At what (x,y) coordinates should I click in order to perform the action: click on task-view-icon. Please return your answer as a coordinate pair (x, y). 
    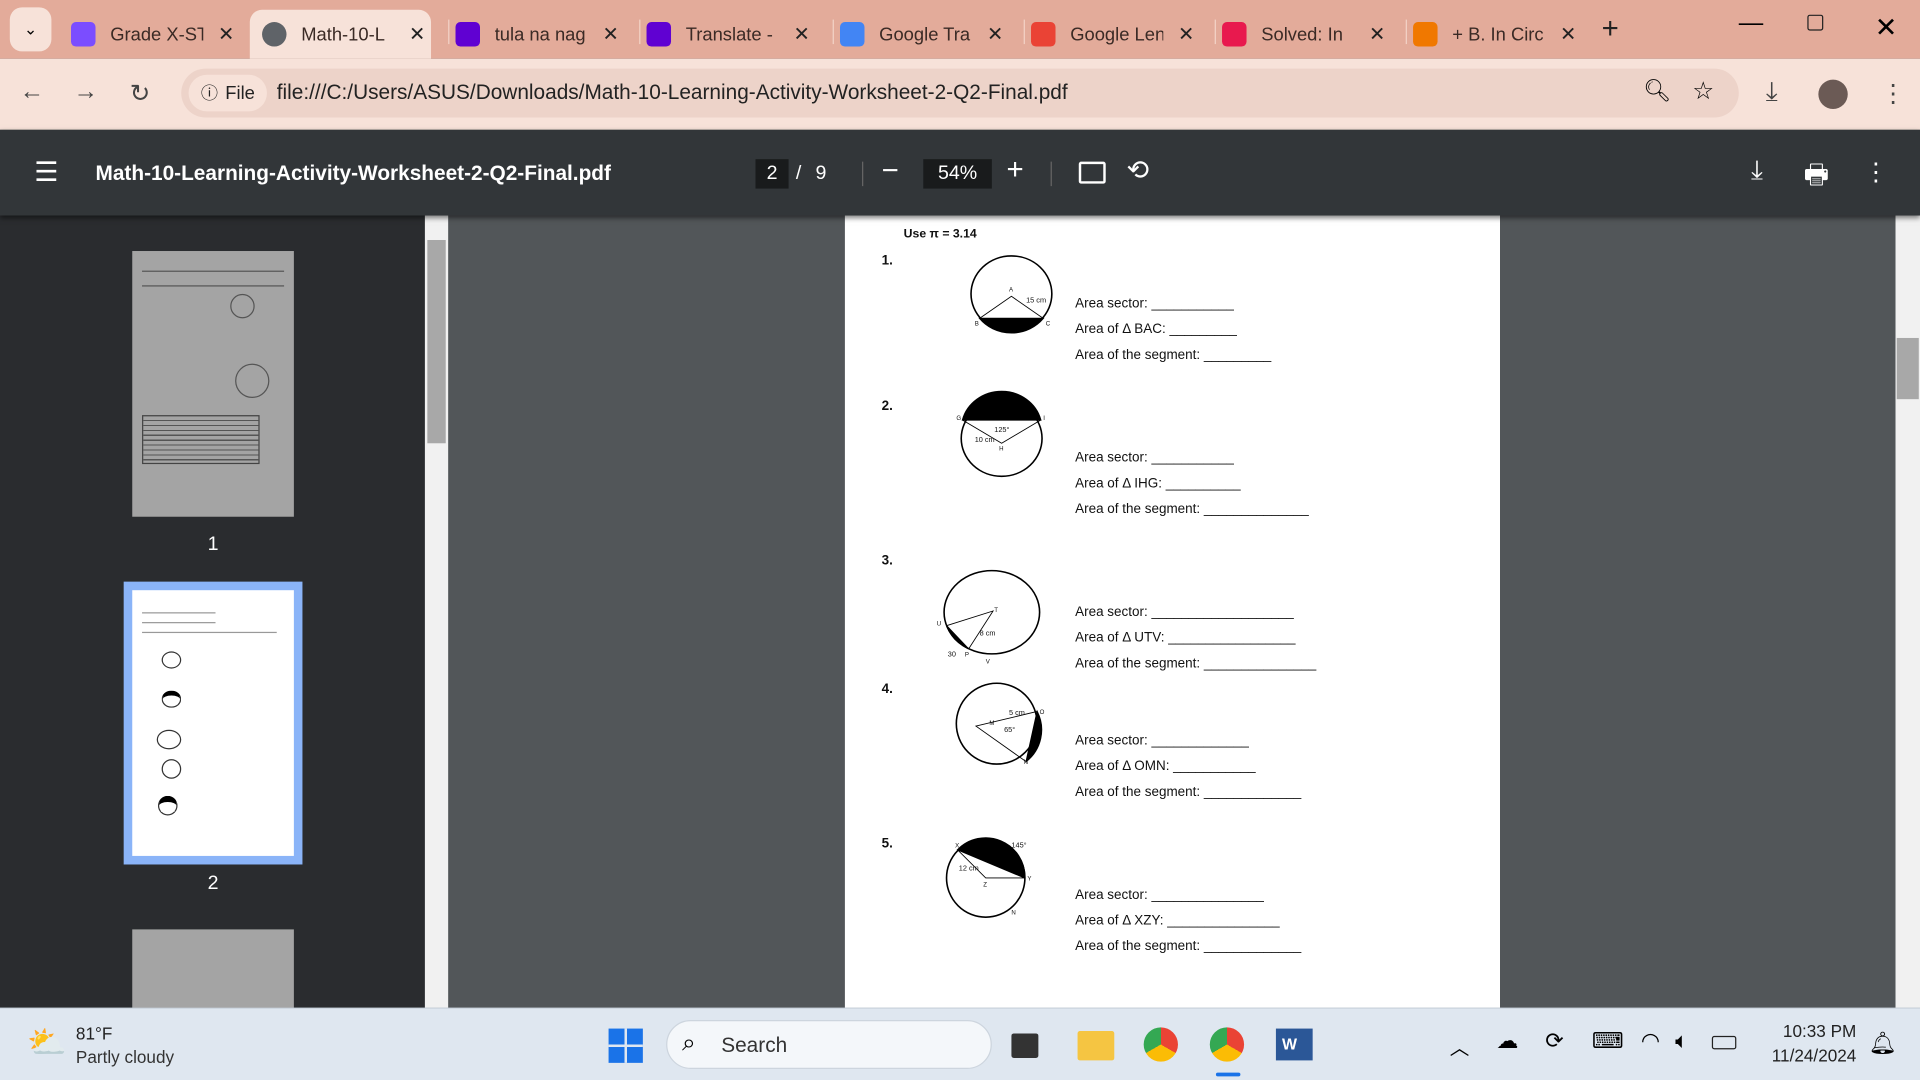
    Looking at the image, I should click on (1025, 1045).